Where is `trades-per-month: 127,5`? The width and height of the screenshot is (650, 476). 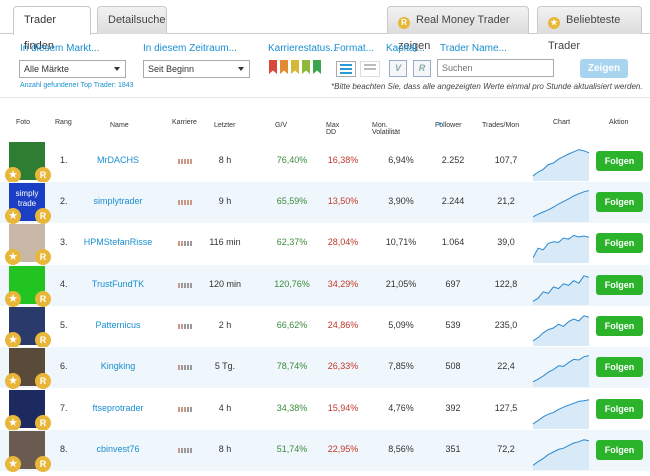
trades-per-month: 127,5 is located at coordinates (506, 408).